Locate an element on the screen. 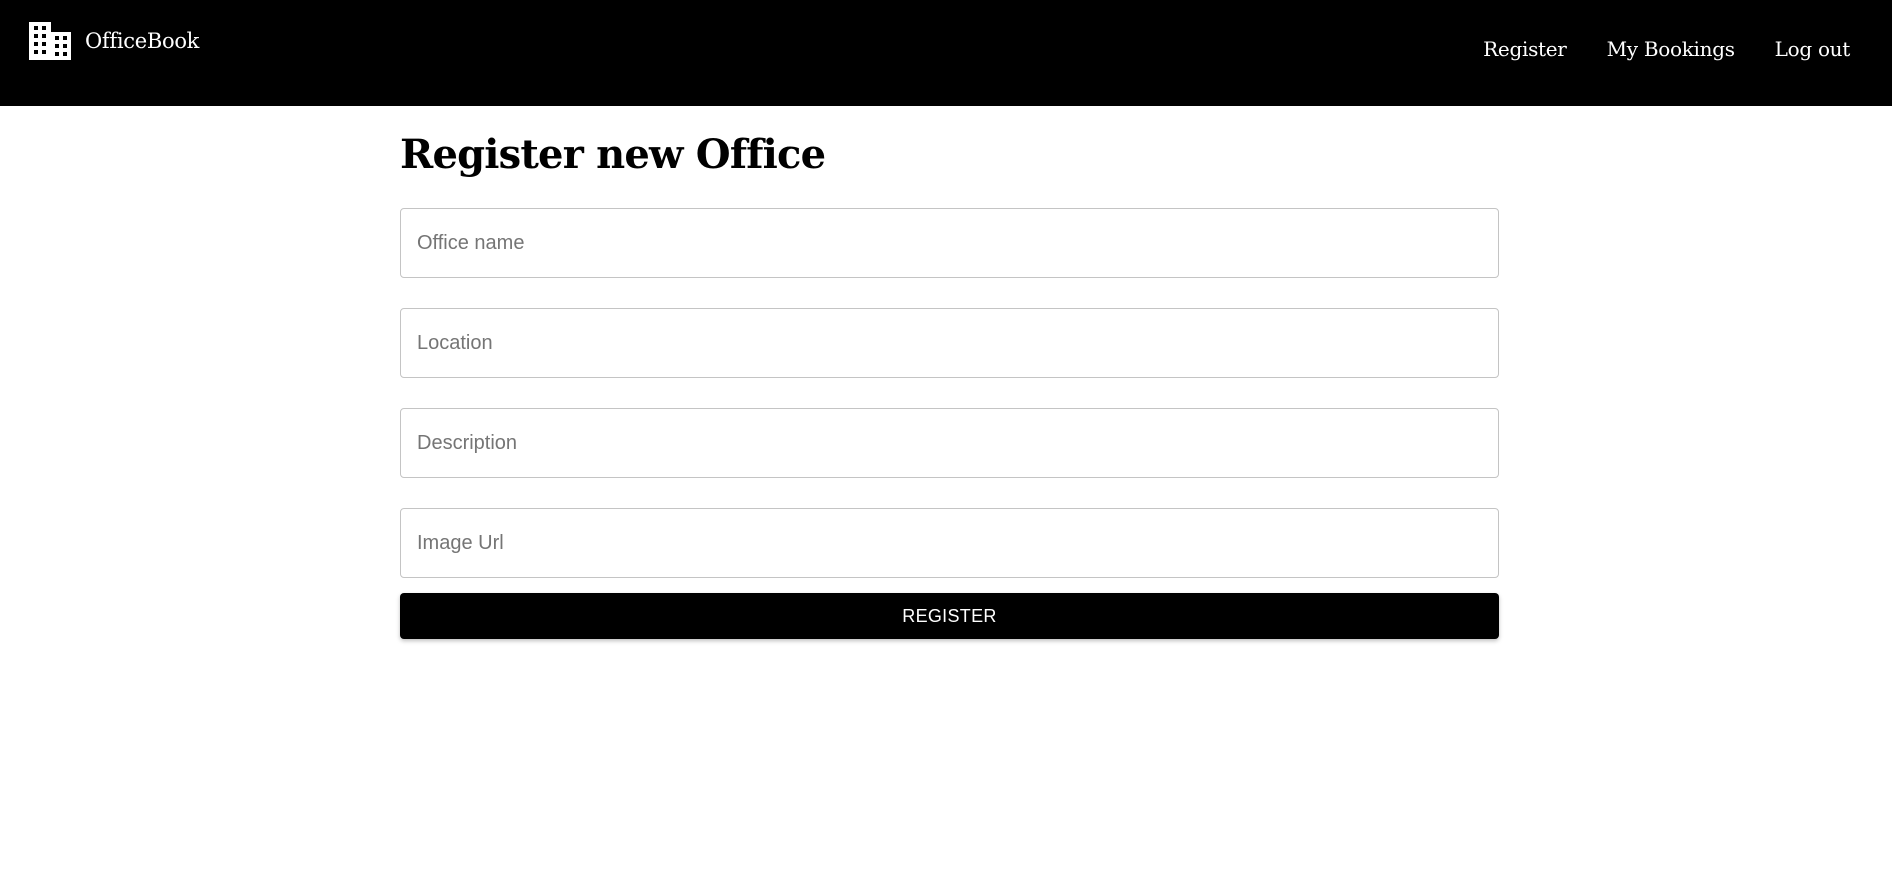  brand-name: OfficeBook is located at coordinates (142, 40).